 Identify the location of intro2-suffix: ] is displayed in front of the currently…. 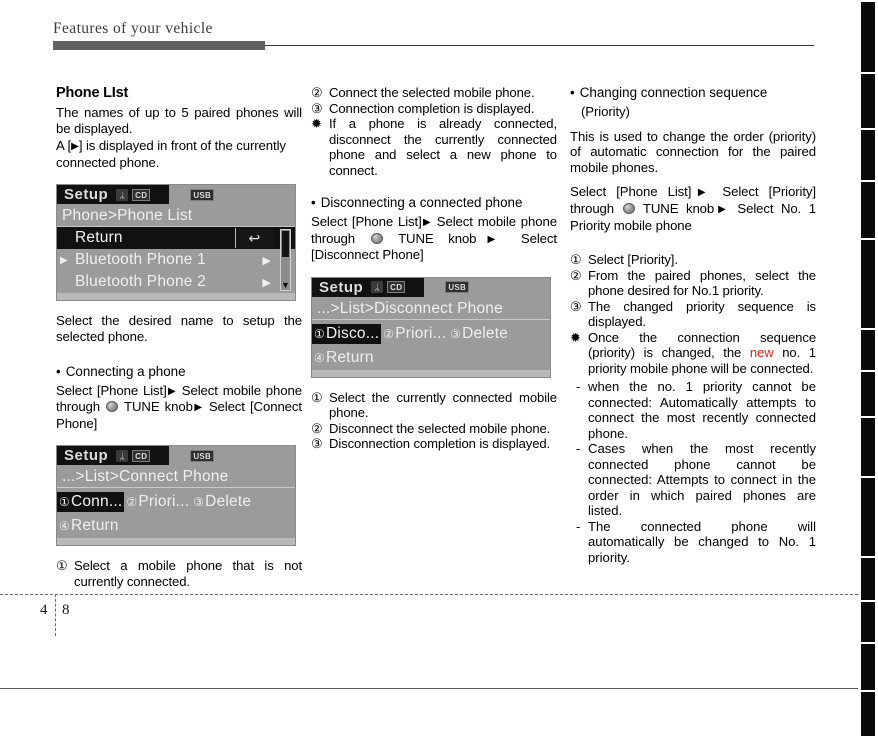
(171, 154).